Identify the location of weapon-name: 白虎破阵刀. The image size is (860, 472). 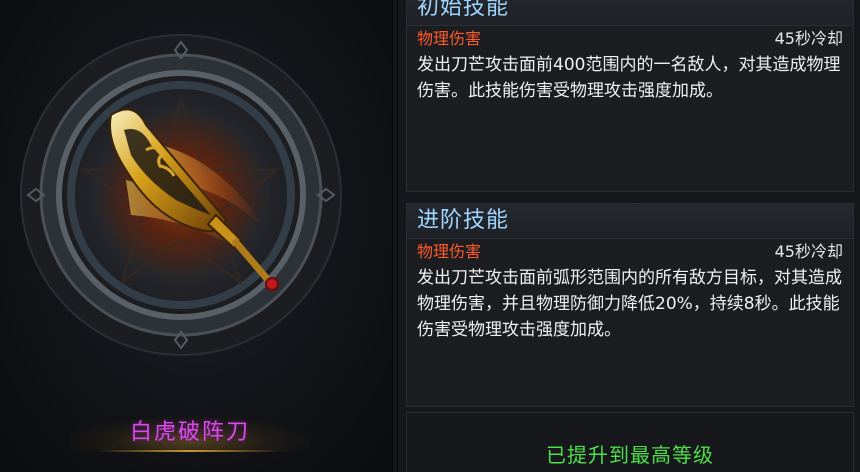
(189, 432).